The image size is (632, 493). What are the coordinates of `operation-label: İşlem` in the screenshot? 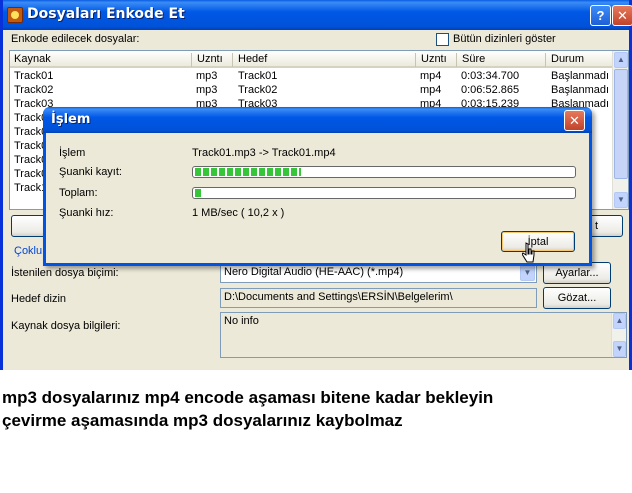 It's located at (72, 153).